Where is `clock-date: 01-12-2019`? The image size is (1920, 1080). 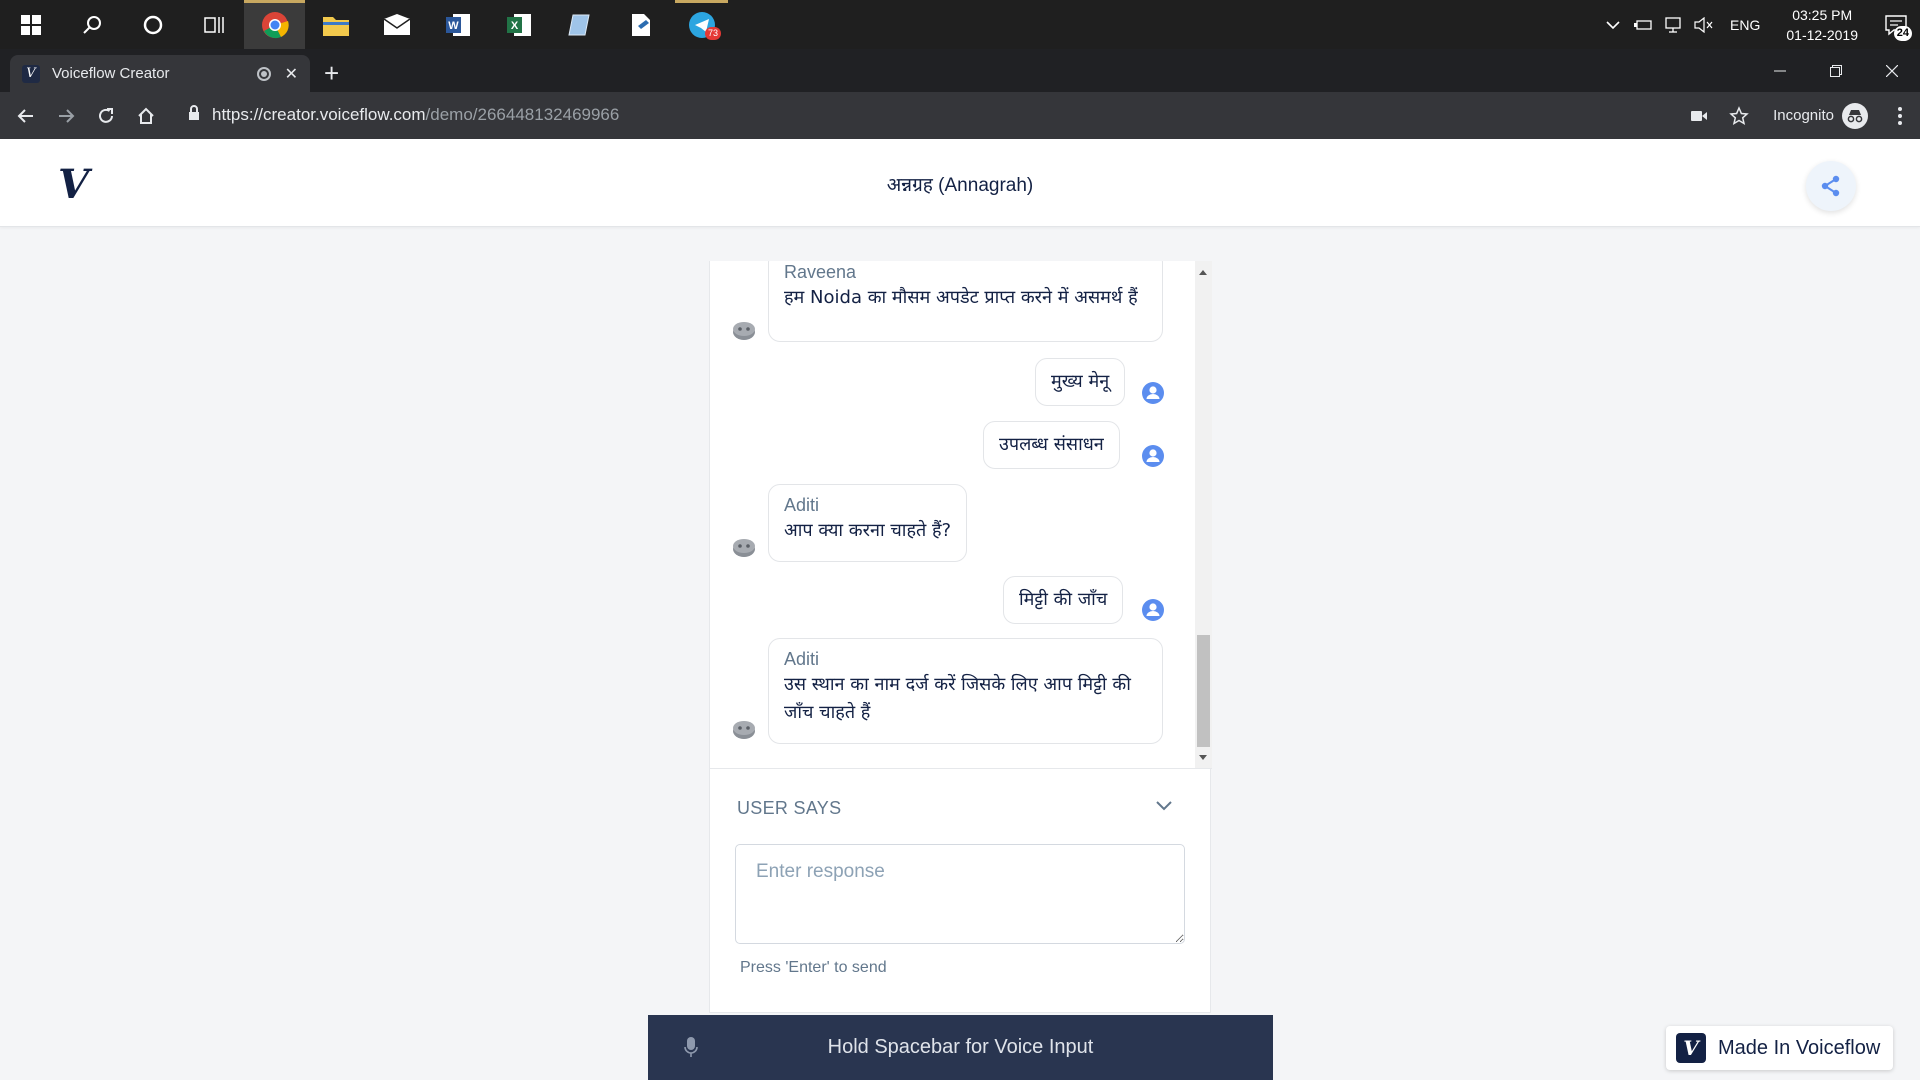
clock-date: 01-12-2019 is located at coordinates (1822, 34).